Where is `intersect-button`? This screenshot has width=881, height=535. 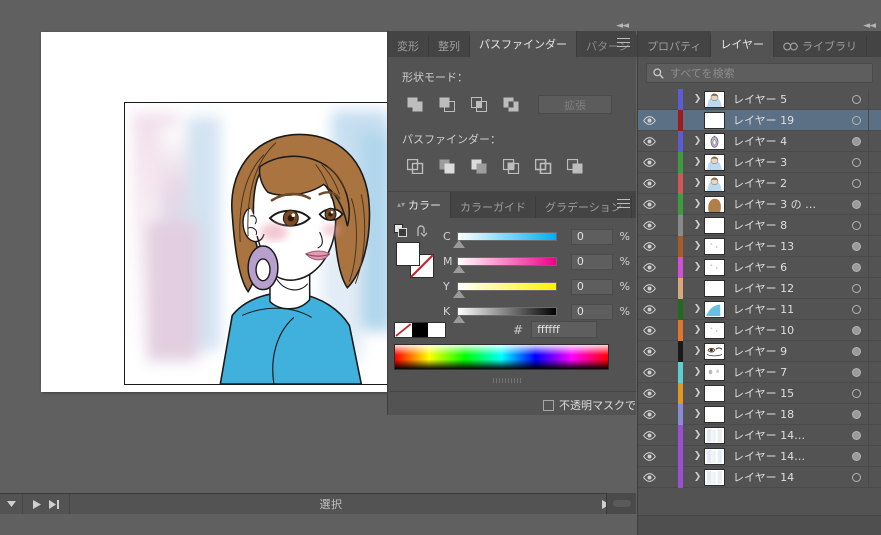
intersect-button is located at coordinates (479, 104).